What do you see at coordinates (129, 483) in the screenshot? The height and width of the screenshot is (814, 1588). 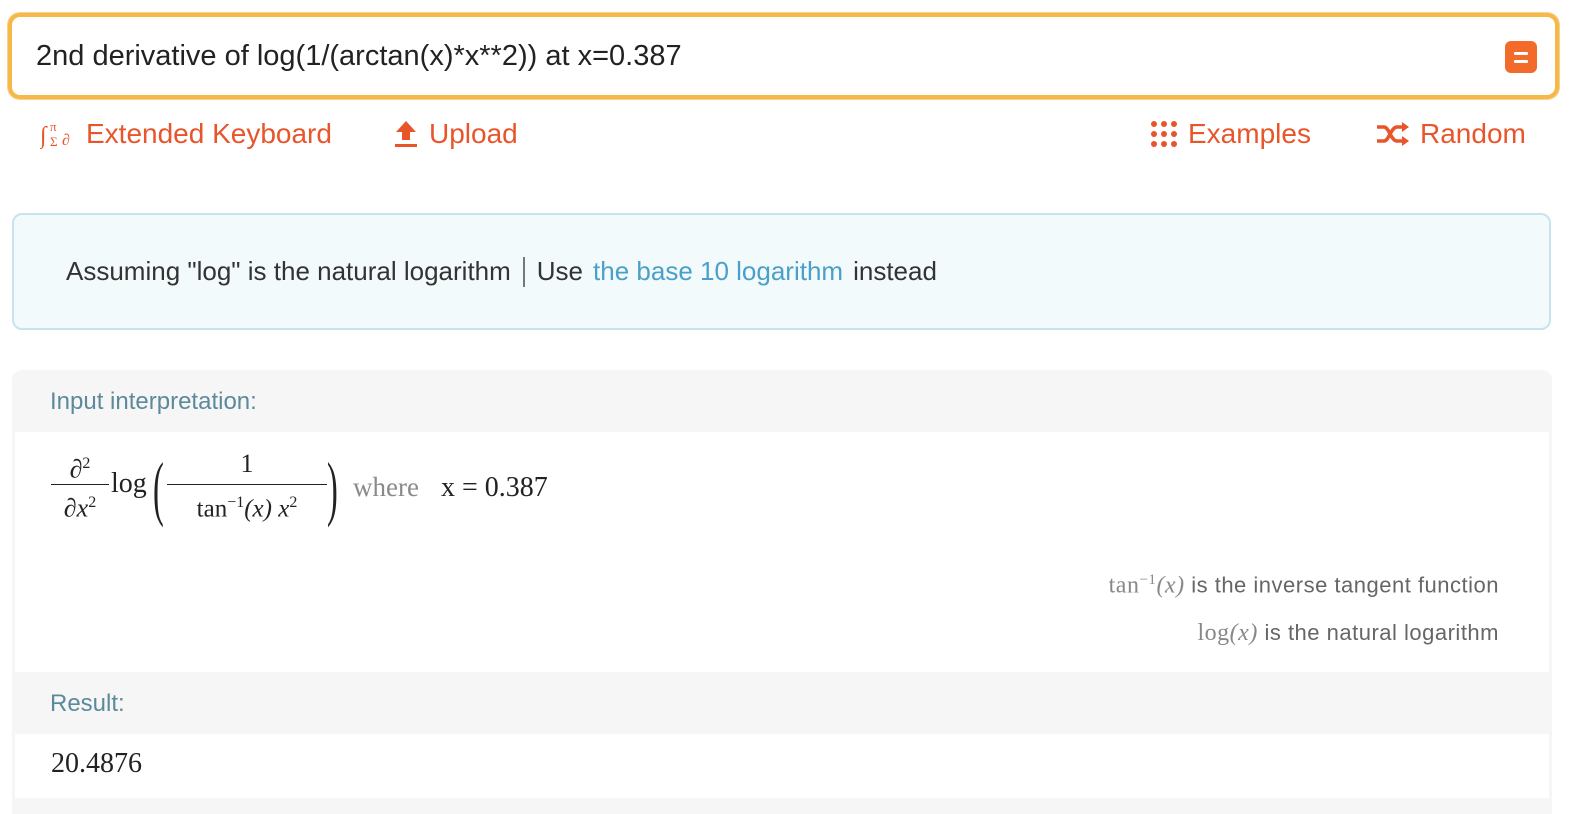 I see `log-function: log` at bounding box center [129, 483].